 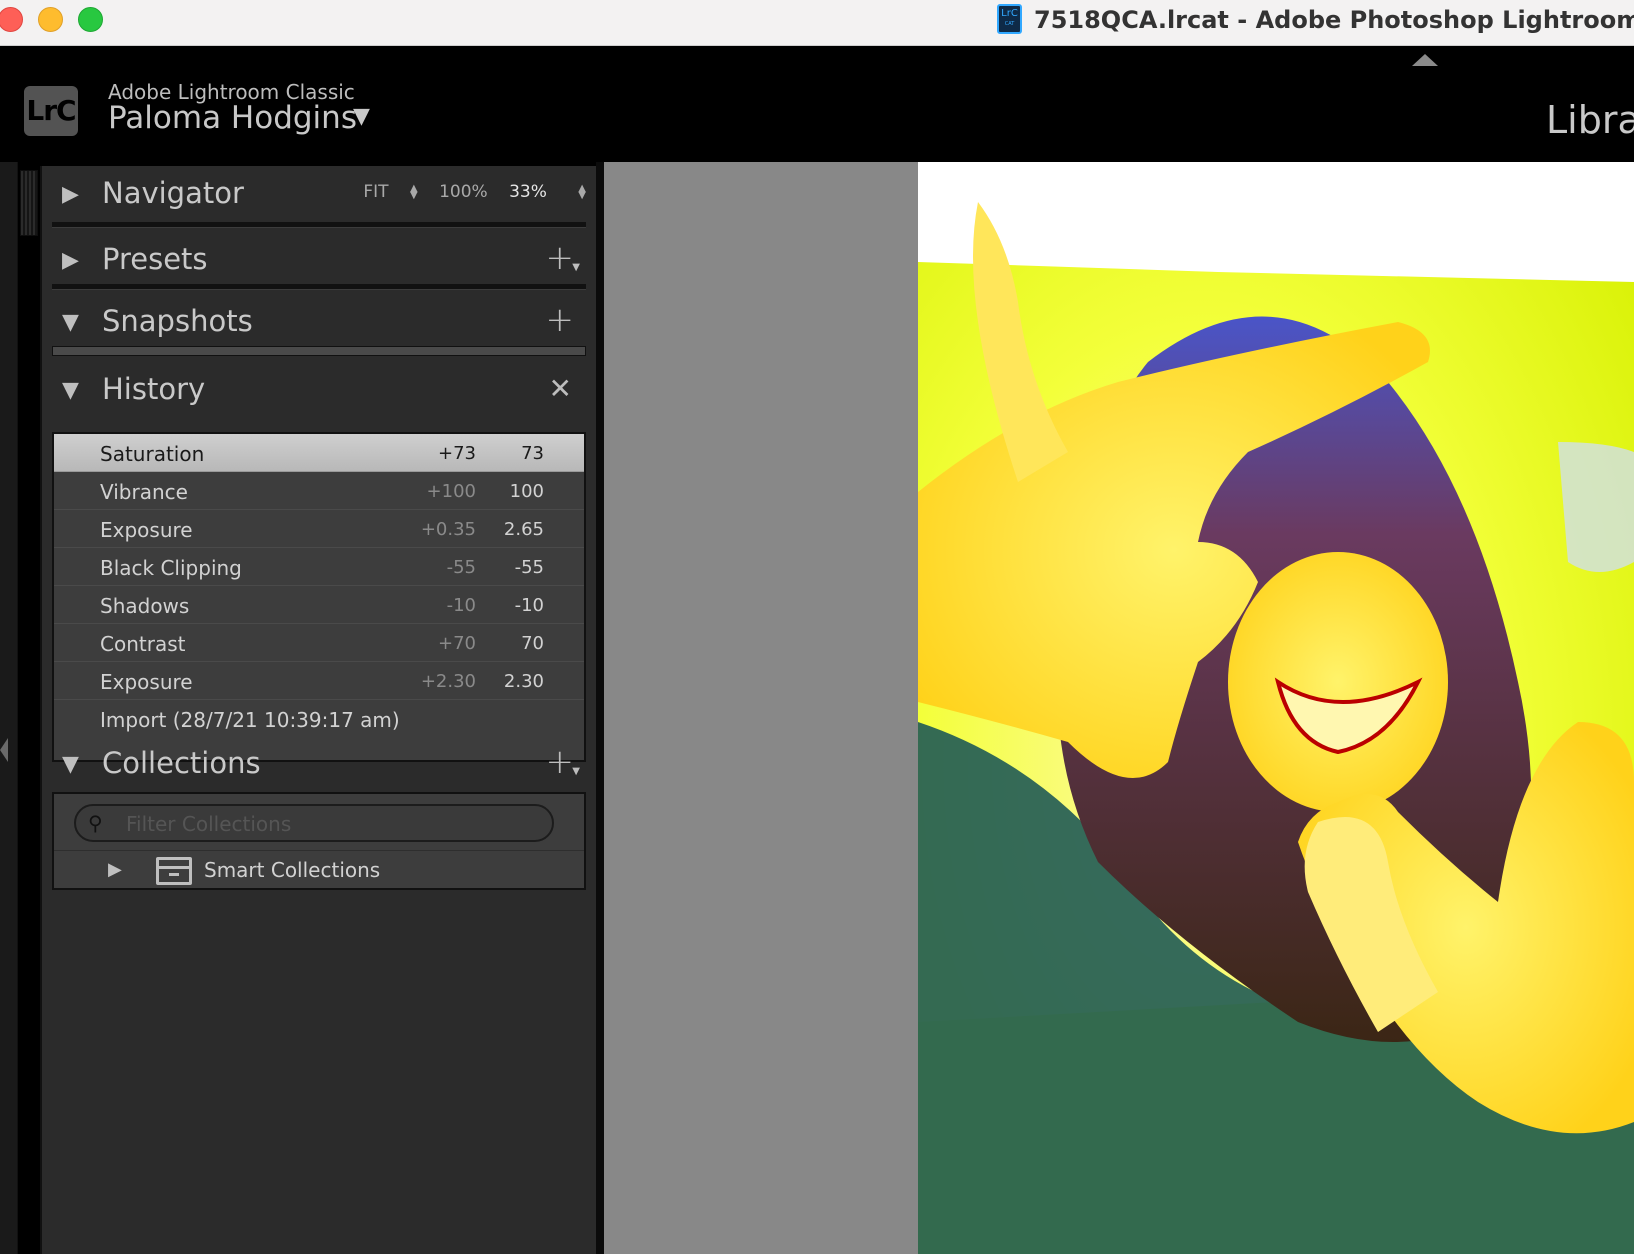 I want to click on presets-panel-header: ▶ Presets + ▼, so click(x=319, y=260).